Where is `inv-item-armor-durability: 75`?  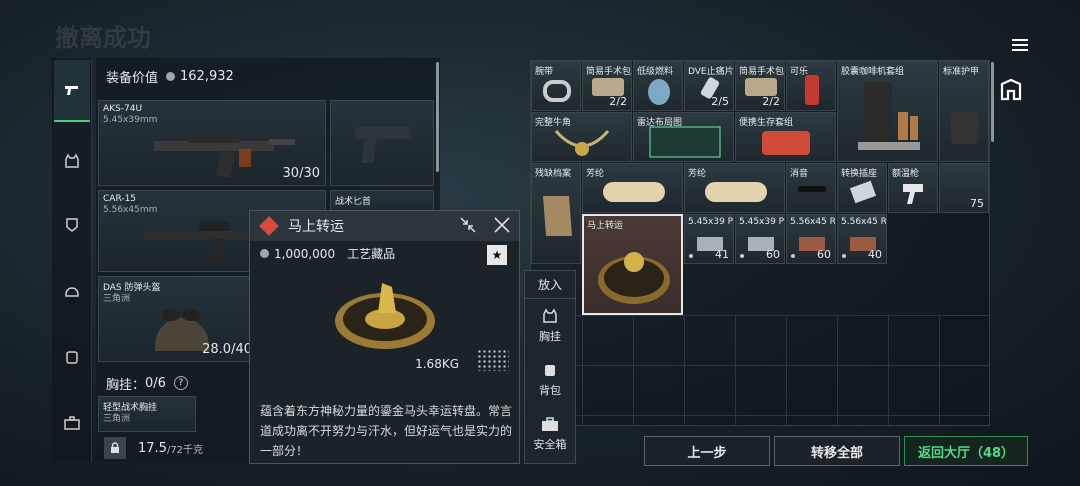
inv-item-armor-durability: 75 is located at coordinates (964, 188).